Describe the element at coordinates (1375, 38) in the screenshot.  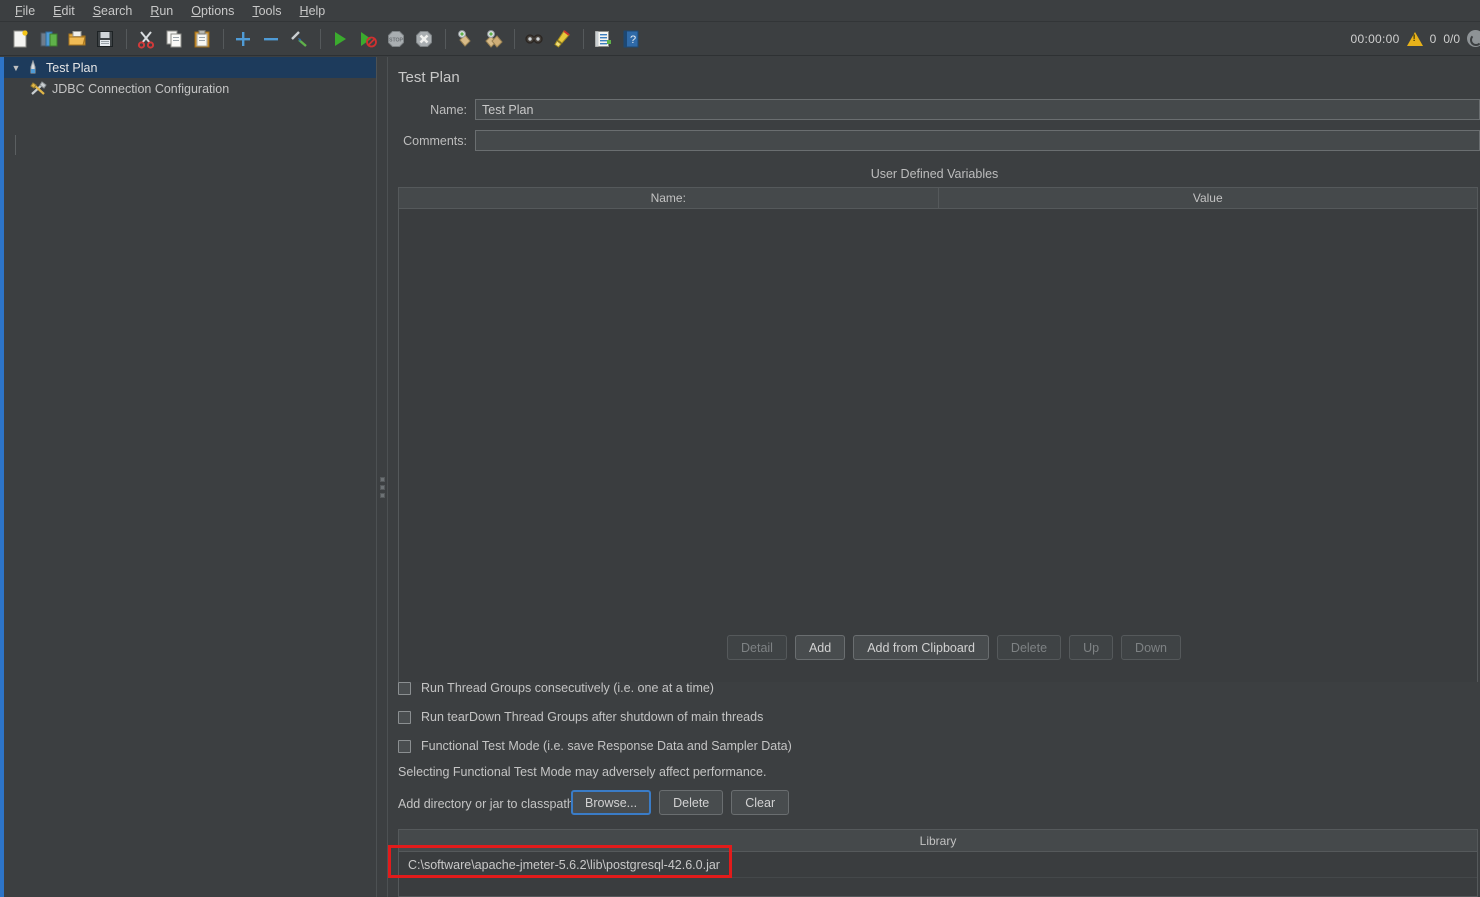
I see `elapsed-timer: 00:00:00` at that location.